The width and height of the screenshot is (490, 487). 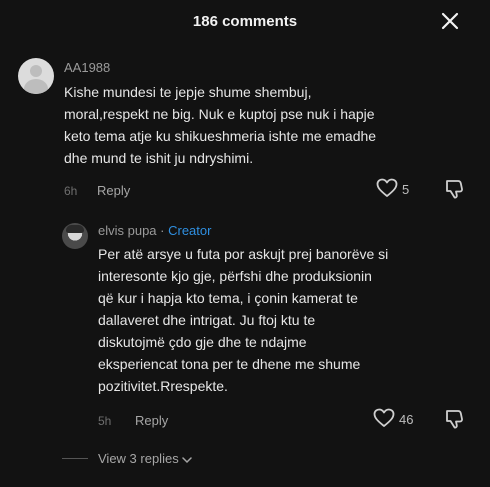 I want to click on reply-text-line-7: pozitivitet.Rrespekte., so click(x=163, y=386).